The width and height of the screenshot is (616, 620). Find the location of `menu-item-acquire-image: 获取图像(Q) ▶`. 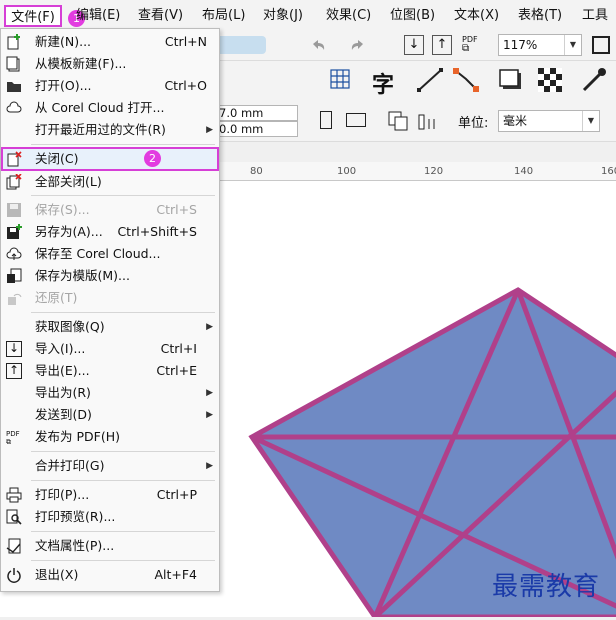

menu-item-acquire-image: 获取图像(Q) ▶ is located at coordinates (110, 327).